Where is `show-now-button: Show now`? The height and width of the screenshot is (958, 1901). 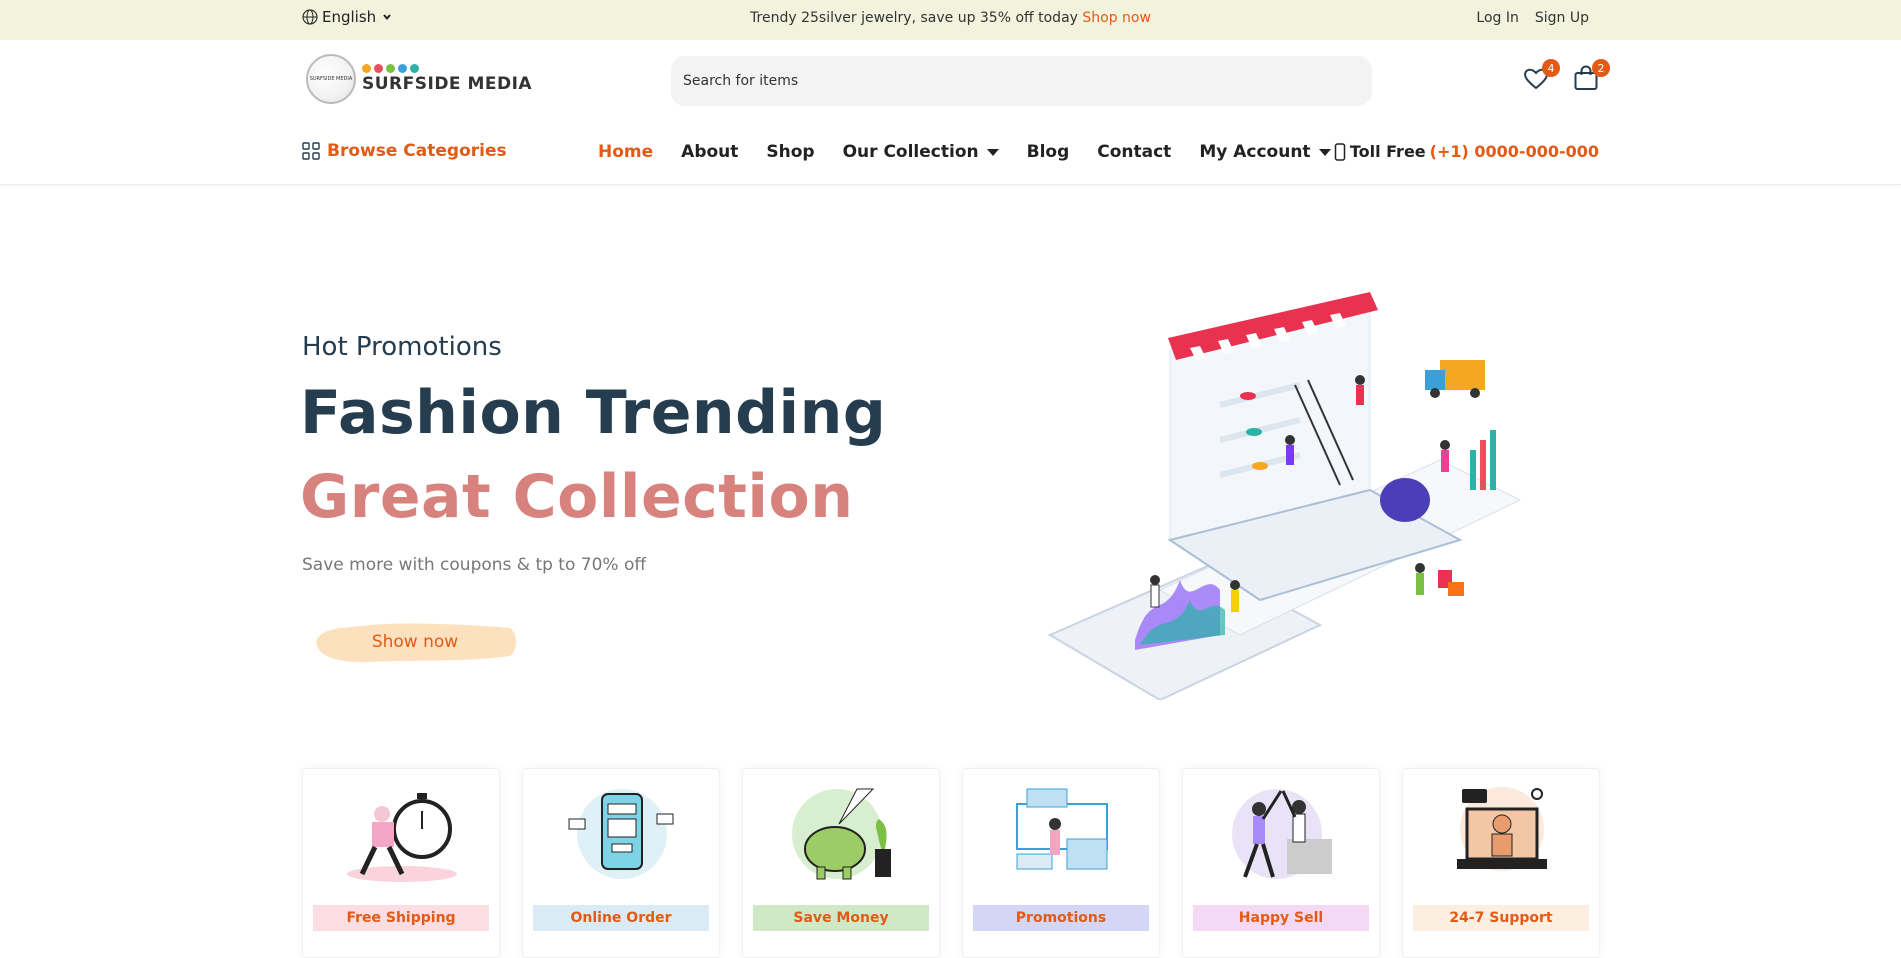
show-now-button: Show now is located at coordinates (415, 642).